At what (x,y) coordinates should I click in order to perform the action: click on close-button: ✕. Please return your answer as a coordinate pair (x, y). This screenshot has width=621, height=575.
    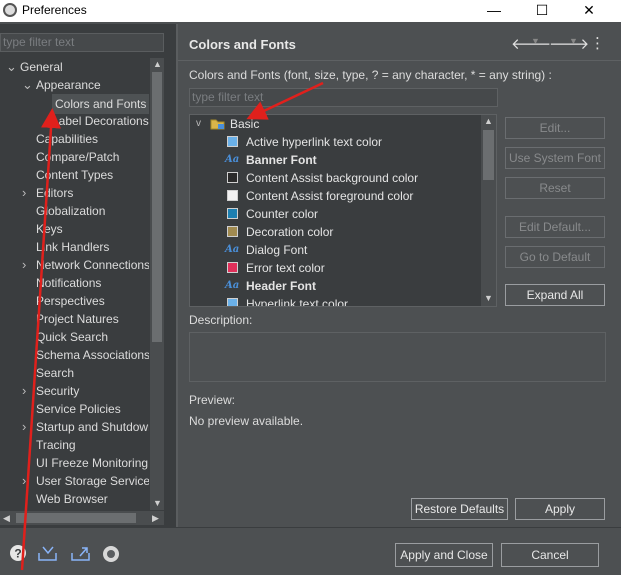
    Looking at the image, I should click on (589, 11).